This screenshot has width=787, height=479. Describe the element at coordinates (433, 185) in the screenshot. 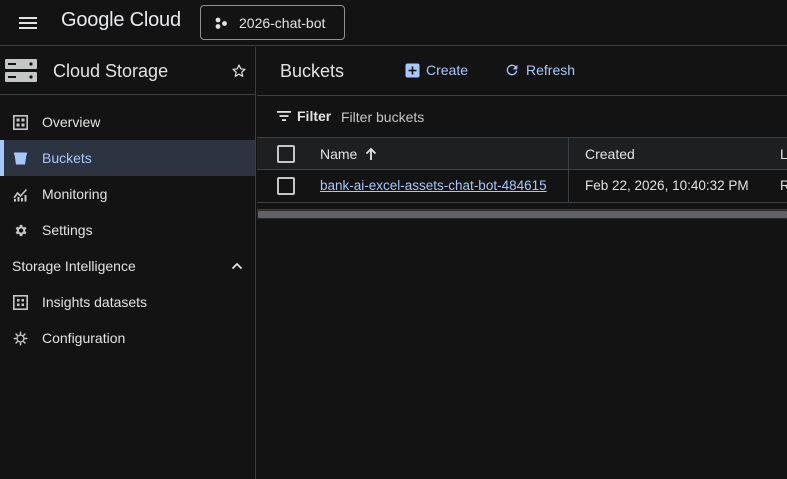

I see `bucket-name-link: bank-ai-excel-assets-chat-bot-484615` at that location.